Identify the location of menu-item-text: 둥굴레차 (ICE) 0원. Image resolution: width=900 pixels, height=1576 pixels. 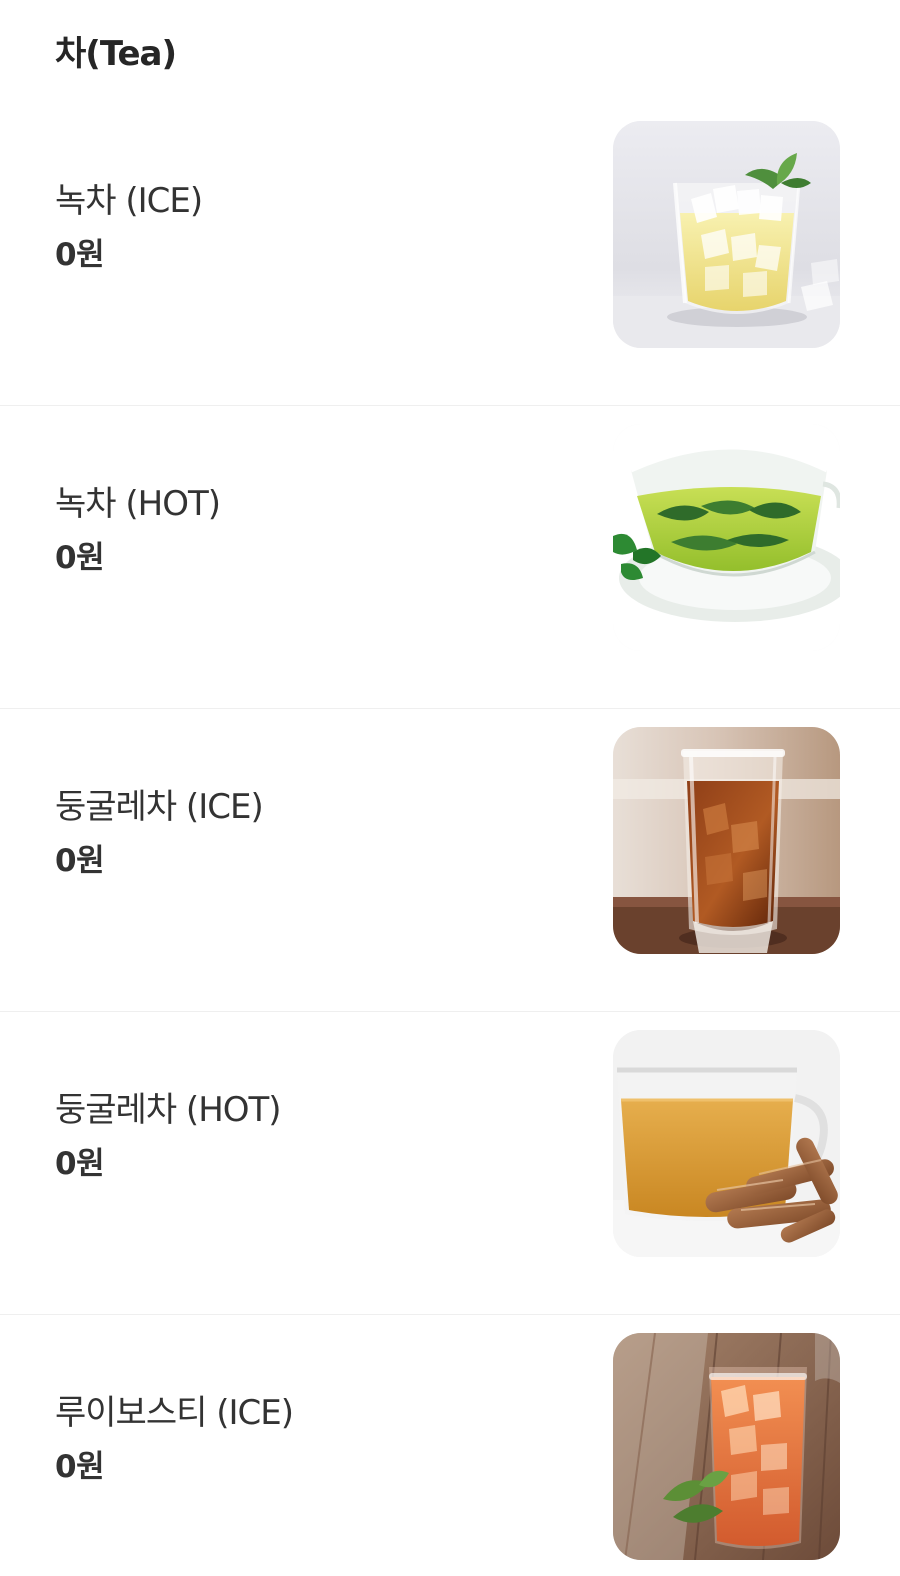
(315, 833).